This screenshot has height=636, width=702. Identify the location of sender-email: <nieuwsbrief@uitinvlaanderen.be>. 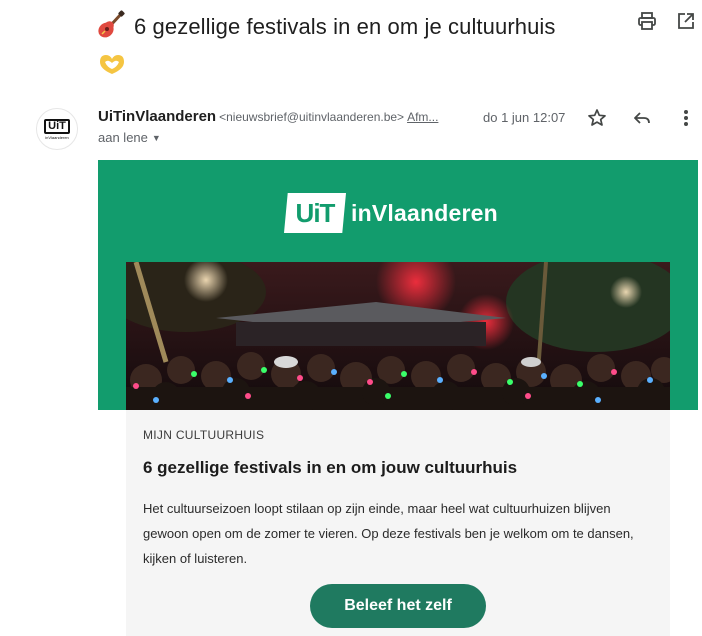
(312, 117).